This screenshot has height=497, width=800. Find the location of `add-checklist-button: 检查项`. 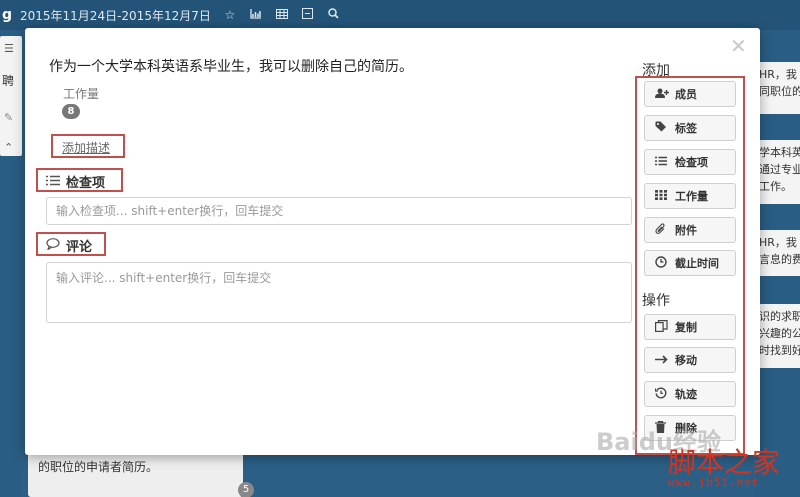

add-checklist-button: 检查项 is located at coordinates (690, 162).